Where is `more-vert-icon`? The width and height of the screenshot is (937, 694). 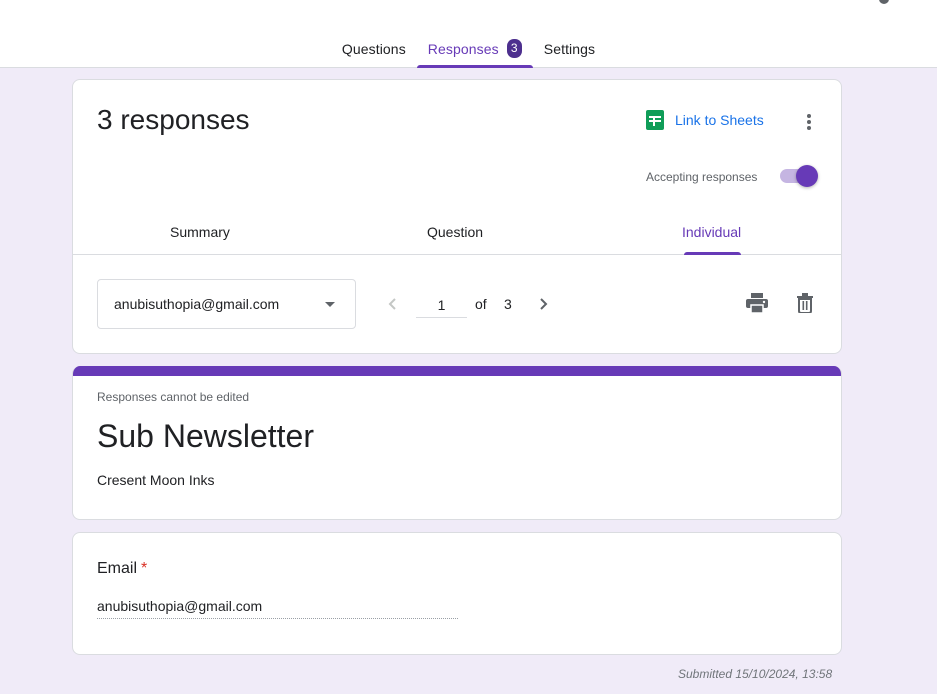
more-vert-icon is located at coordinates (809, 122).